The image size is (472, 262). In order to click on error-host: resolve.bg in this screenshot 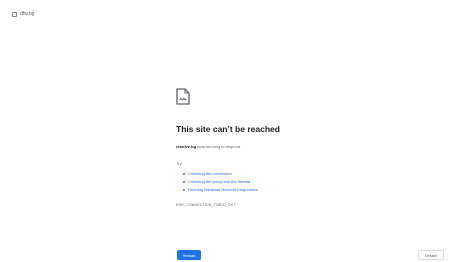, I will do `click(186, 146)`.